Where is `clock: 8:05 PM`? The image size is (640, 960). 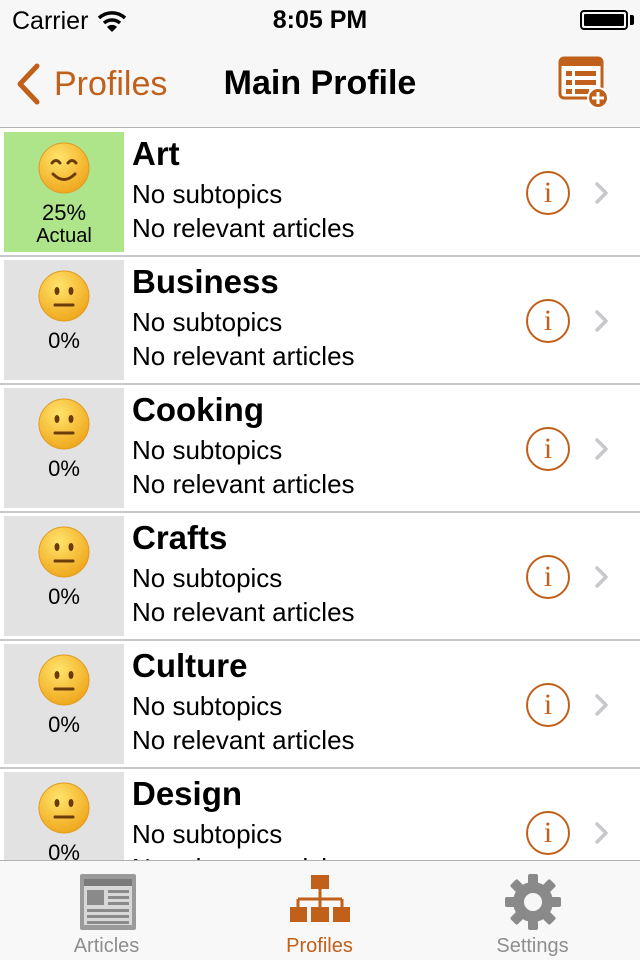 clock: 8:05 PM is located at coordinates (320, 20).